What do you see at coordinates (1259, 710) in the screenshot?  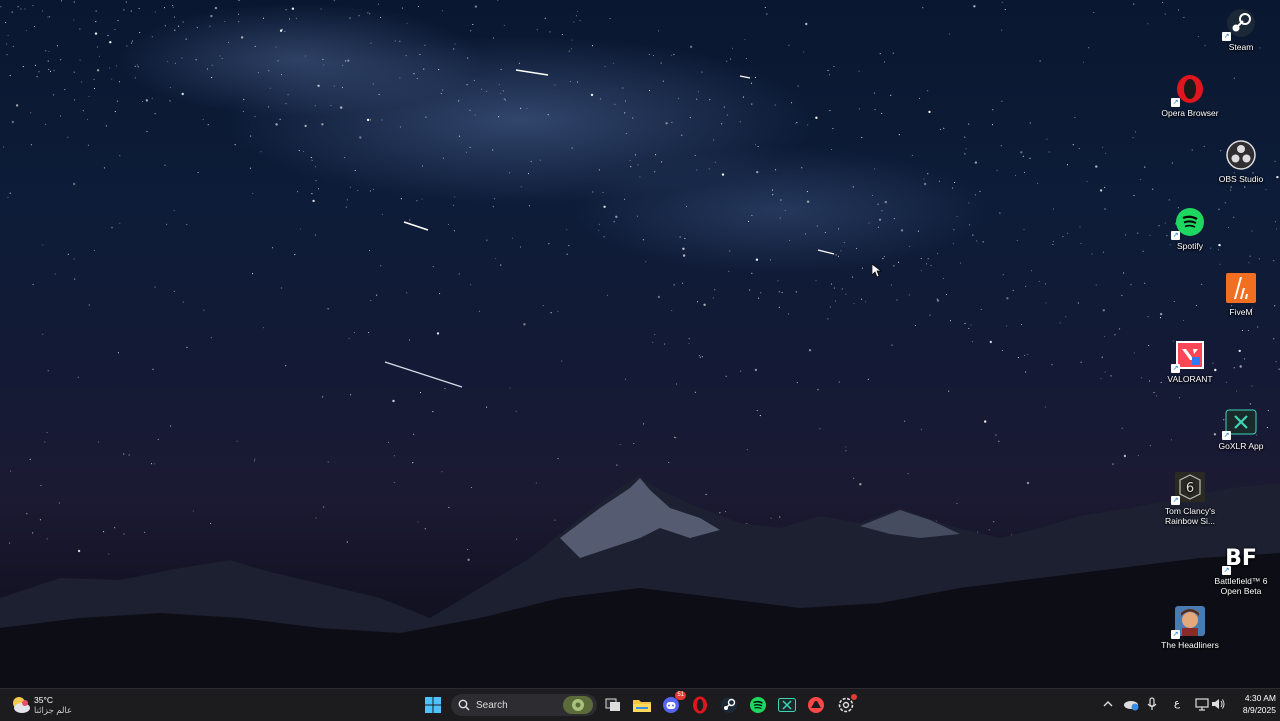 I see `clock-date: 8/9/2025` at bounding box center [1259, 710].